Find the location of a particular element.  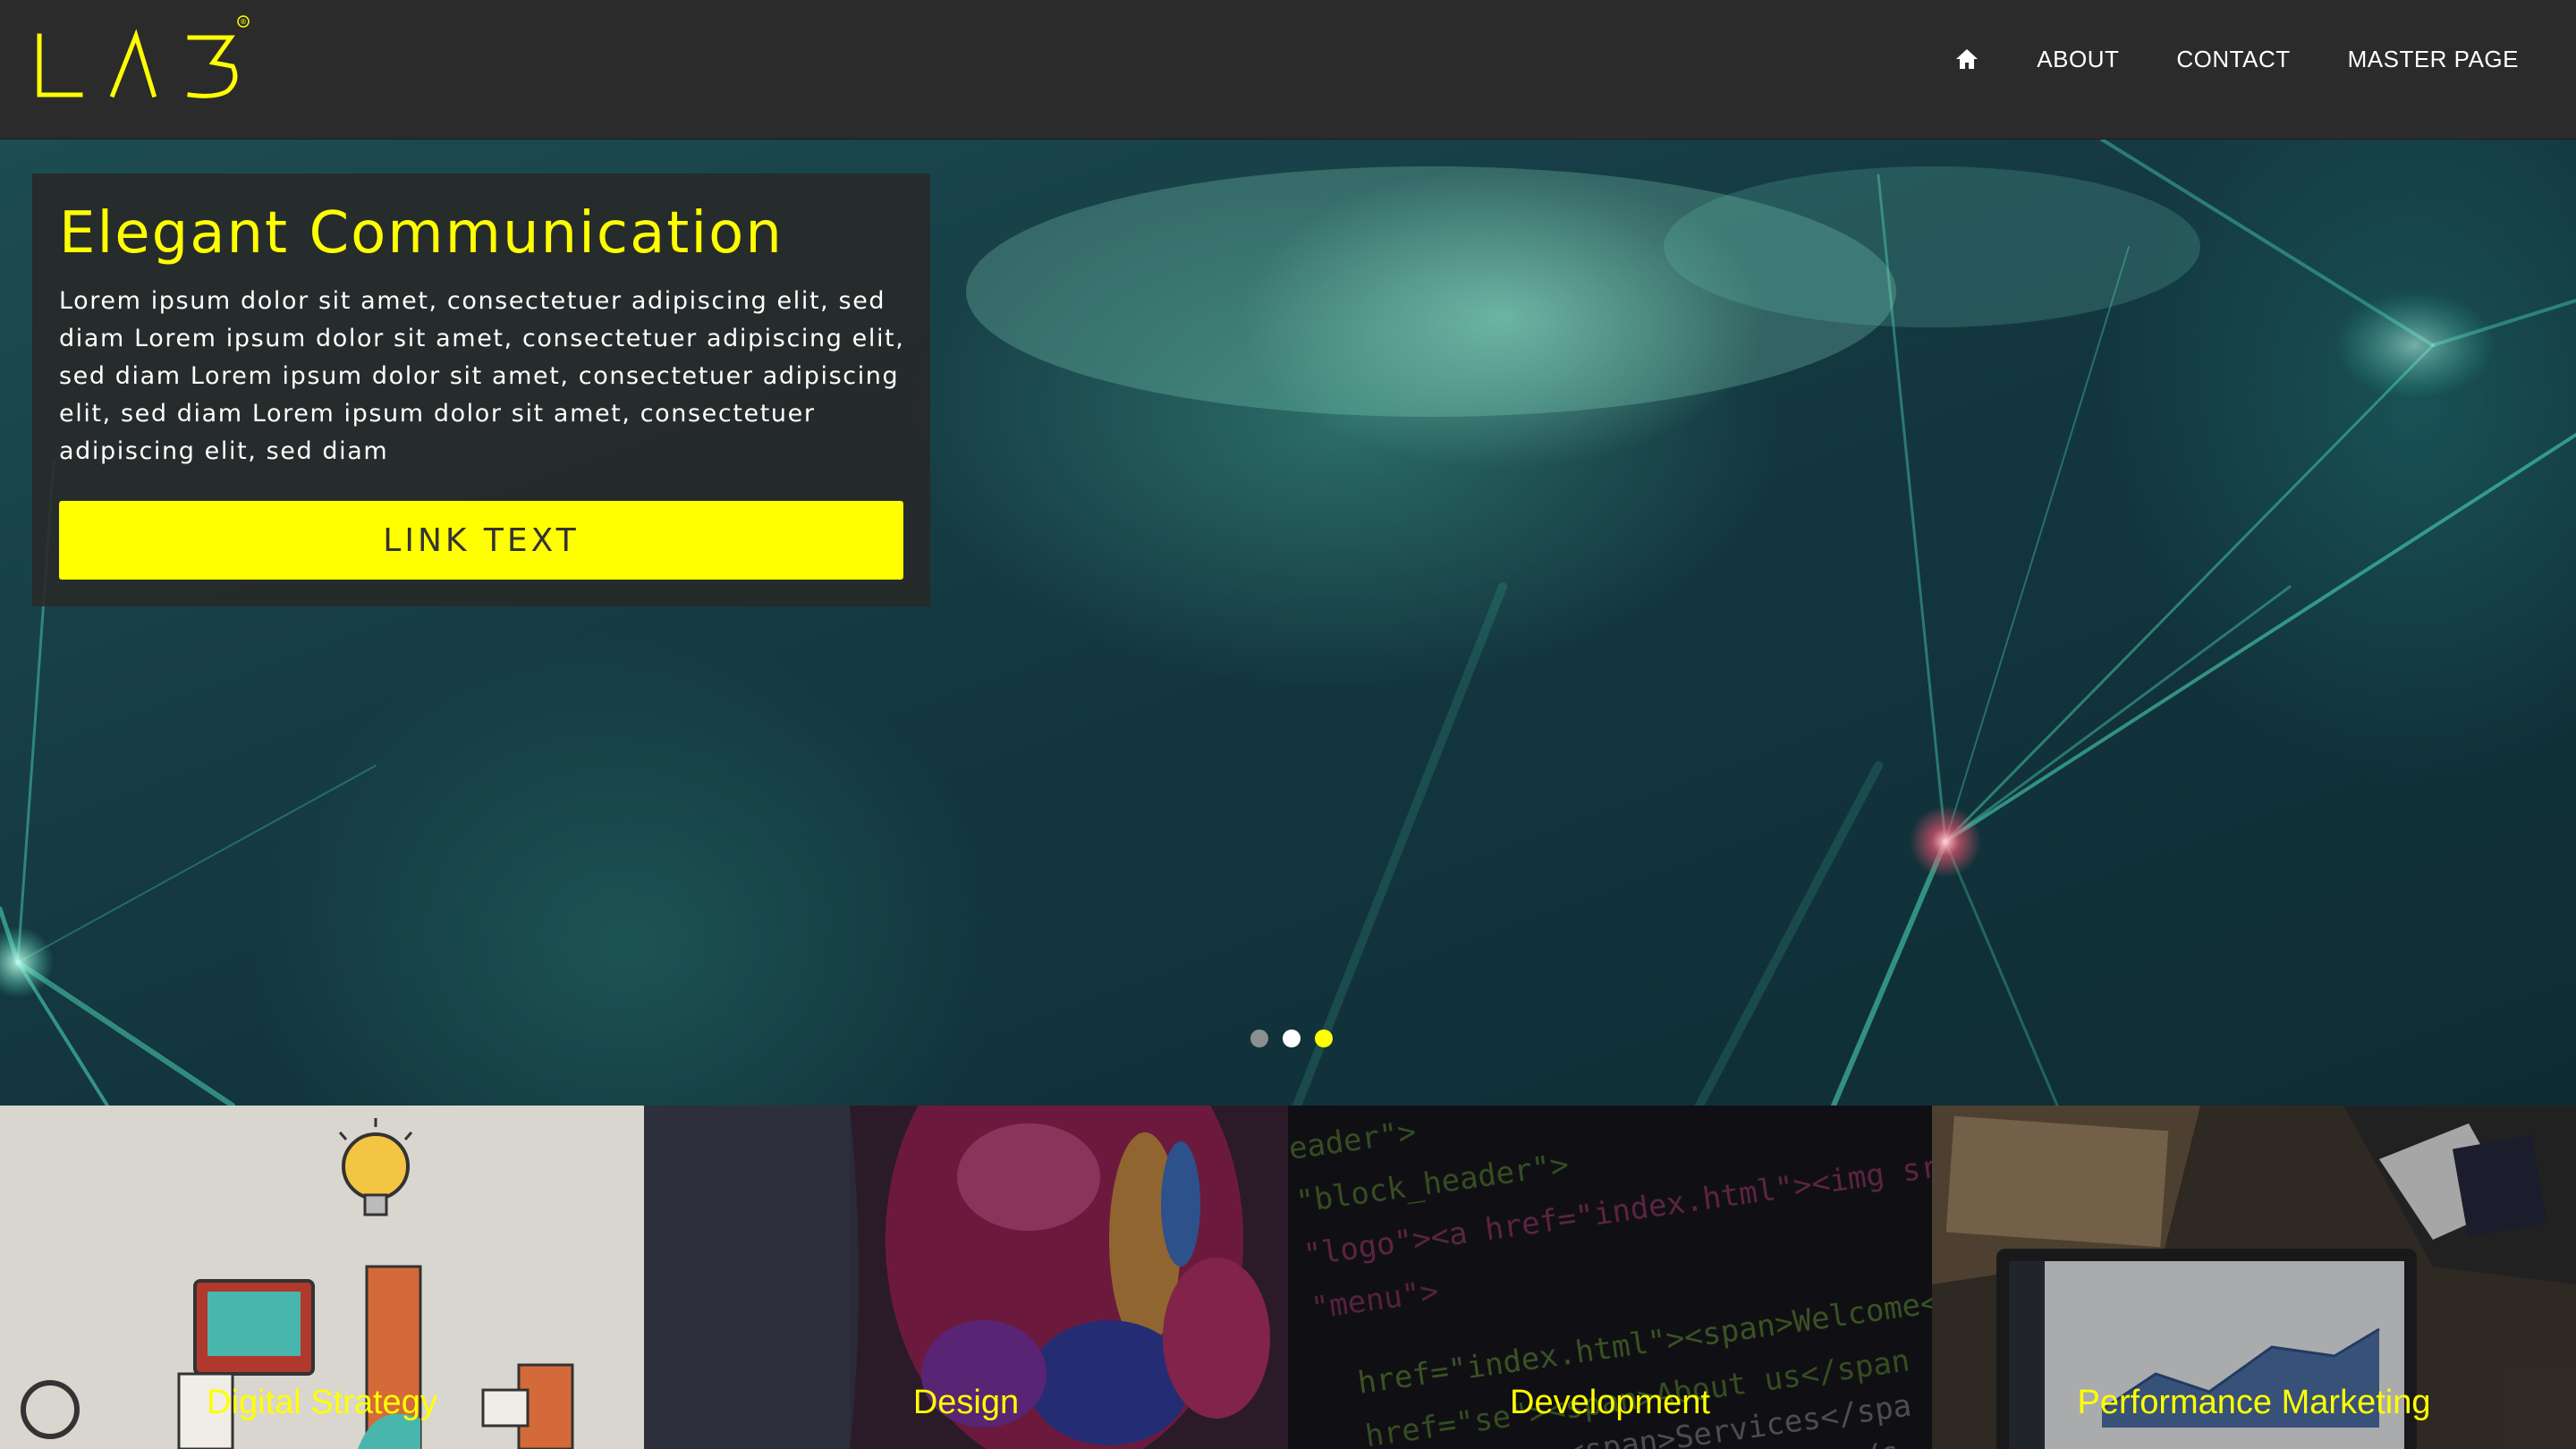

lab-logo-mark: ® is located at coordinates (143, 56).